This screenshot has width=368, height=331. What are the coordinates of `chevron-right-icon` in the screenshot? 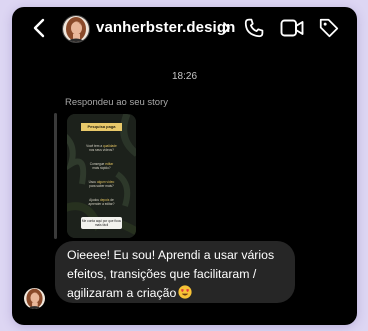 It's located at (226, 28).